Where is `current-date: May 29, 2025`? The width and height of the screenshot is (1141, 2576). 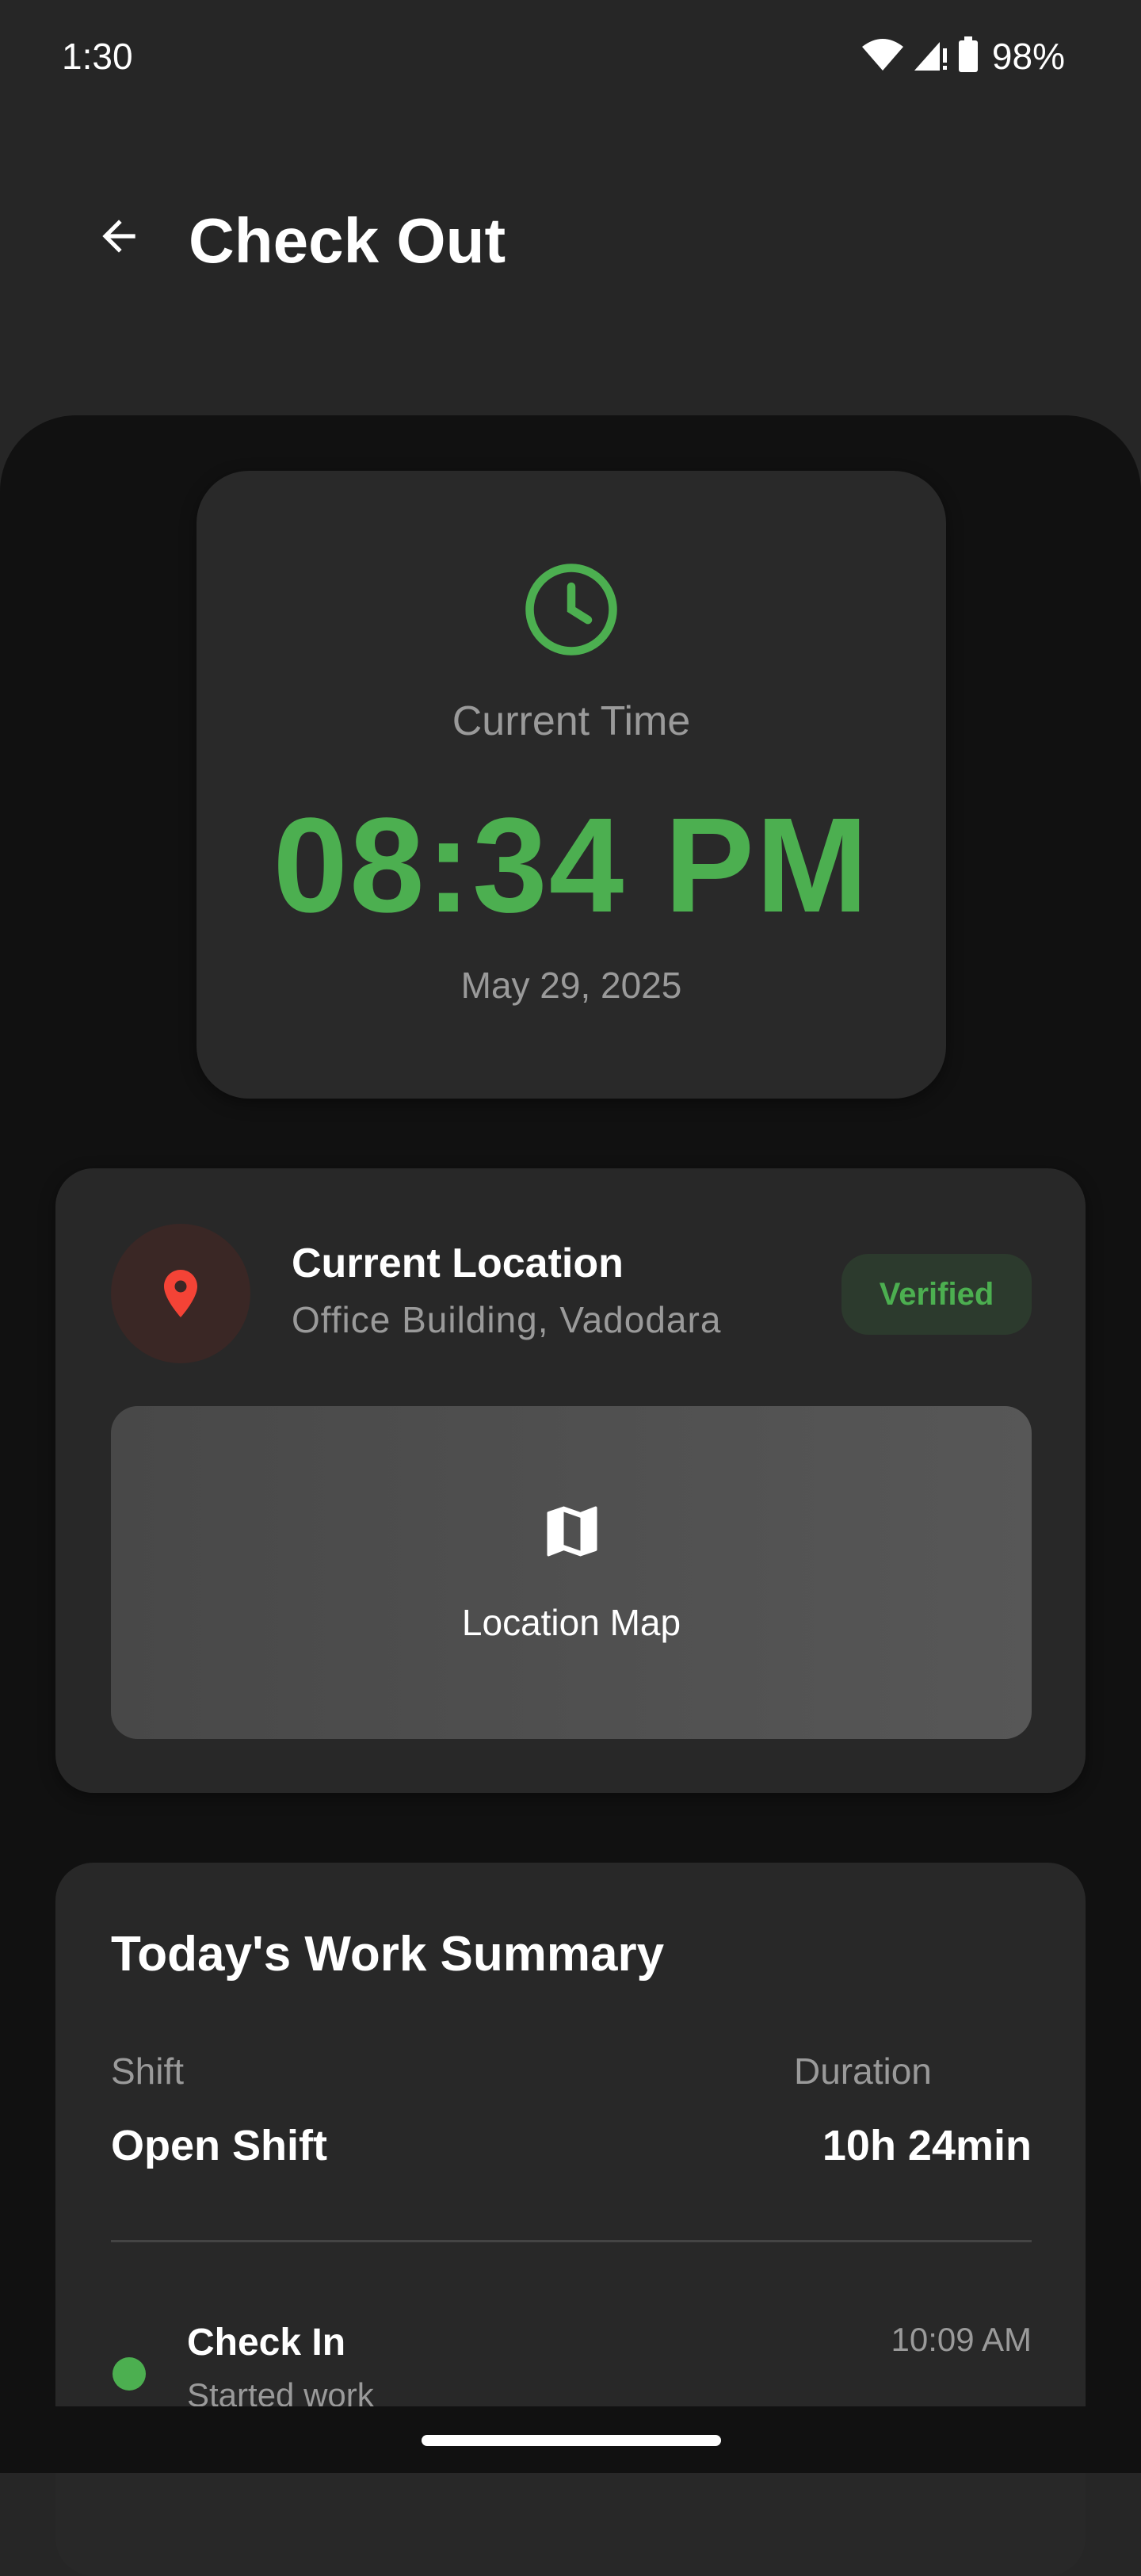
current-date: May 29, 2025 is located at coordinates (571, 985).